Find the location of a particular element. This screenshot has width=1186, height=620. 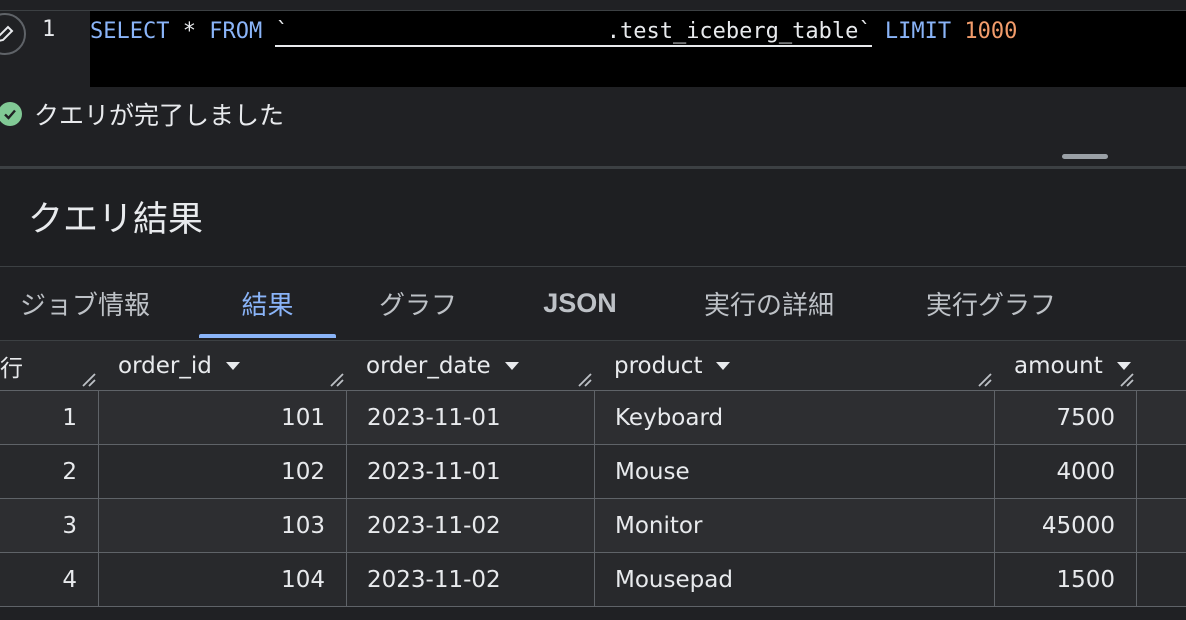

active-tab-indicator is located at coordinates (267, 336).